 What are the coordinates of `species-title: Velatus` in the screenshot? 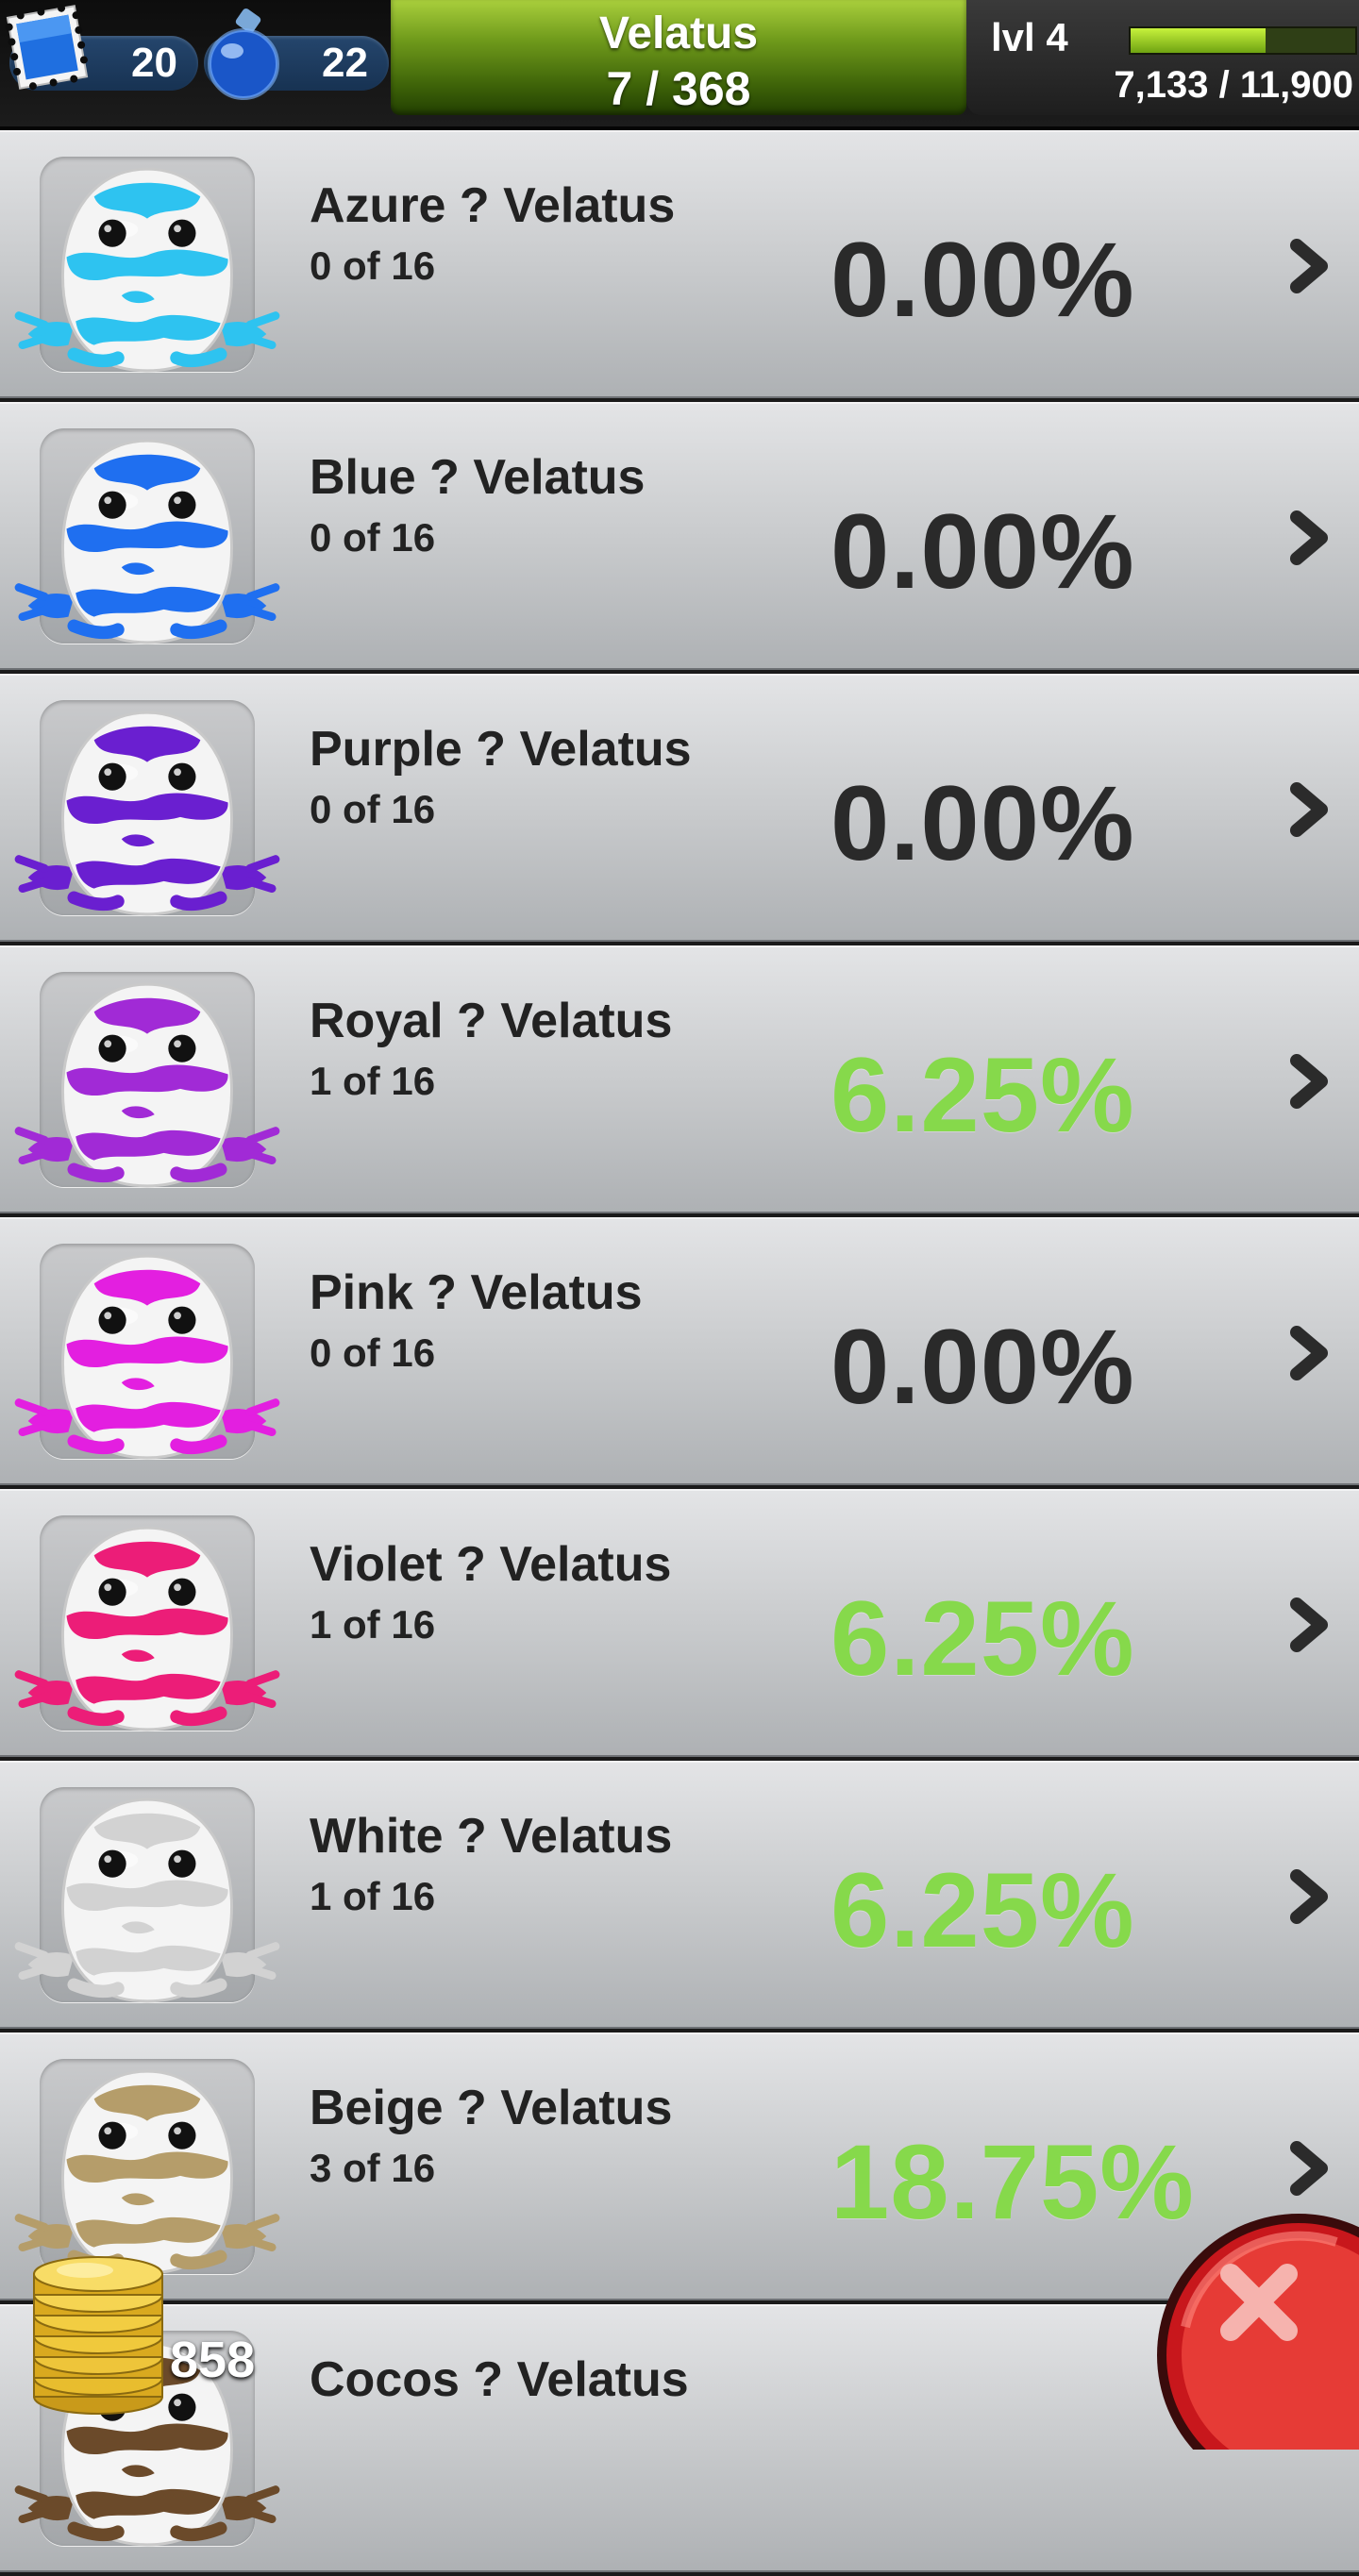 It's located at (678, 33).